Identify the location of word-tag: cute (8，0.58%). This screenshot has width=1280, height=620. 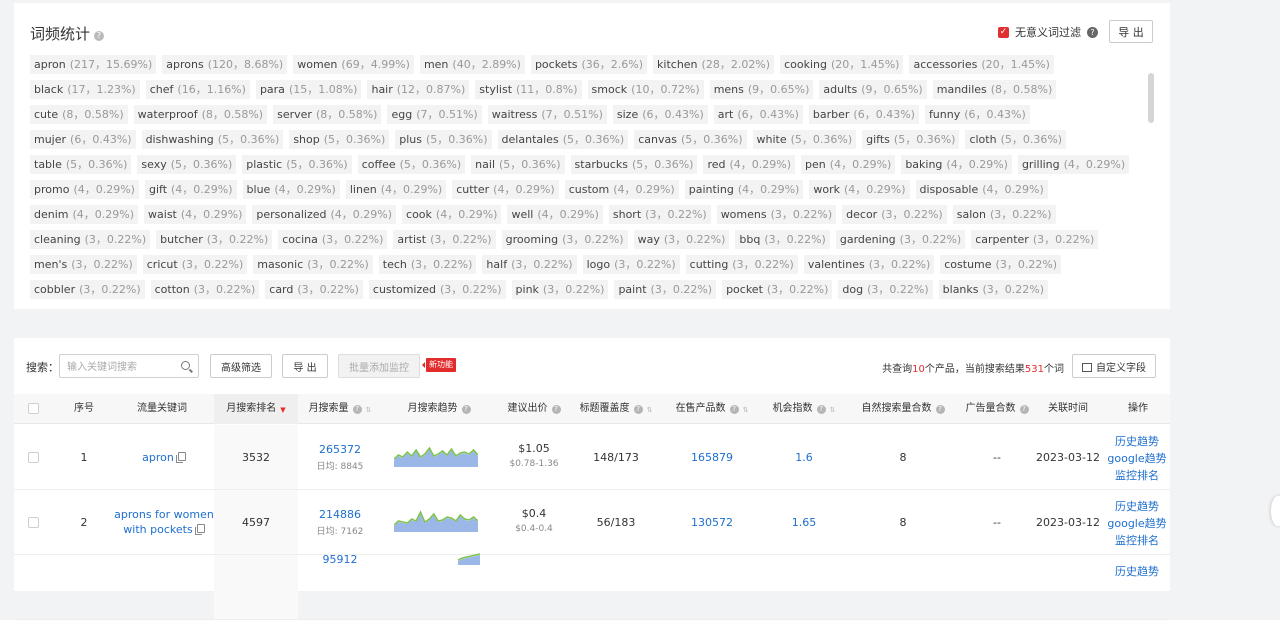
(79, 114).